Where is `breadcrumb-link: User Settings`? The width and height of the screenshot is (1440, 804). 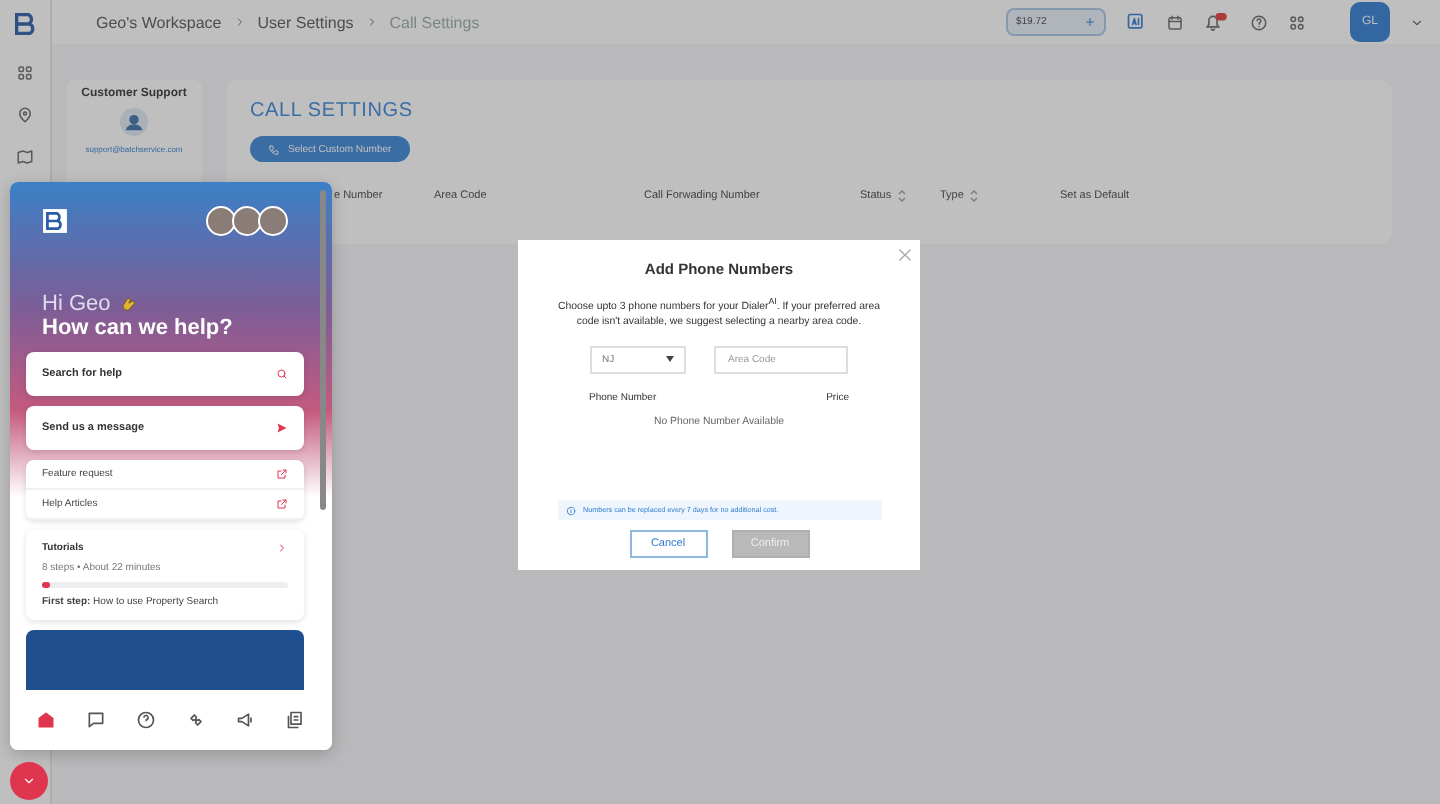 breadcrumb-link: User Settings is located at coordinates (305, 22).